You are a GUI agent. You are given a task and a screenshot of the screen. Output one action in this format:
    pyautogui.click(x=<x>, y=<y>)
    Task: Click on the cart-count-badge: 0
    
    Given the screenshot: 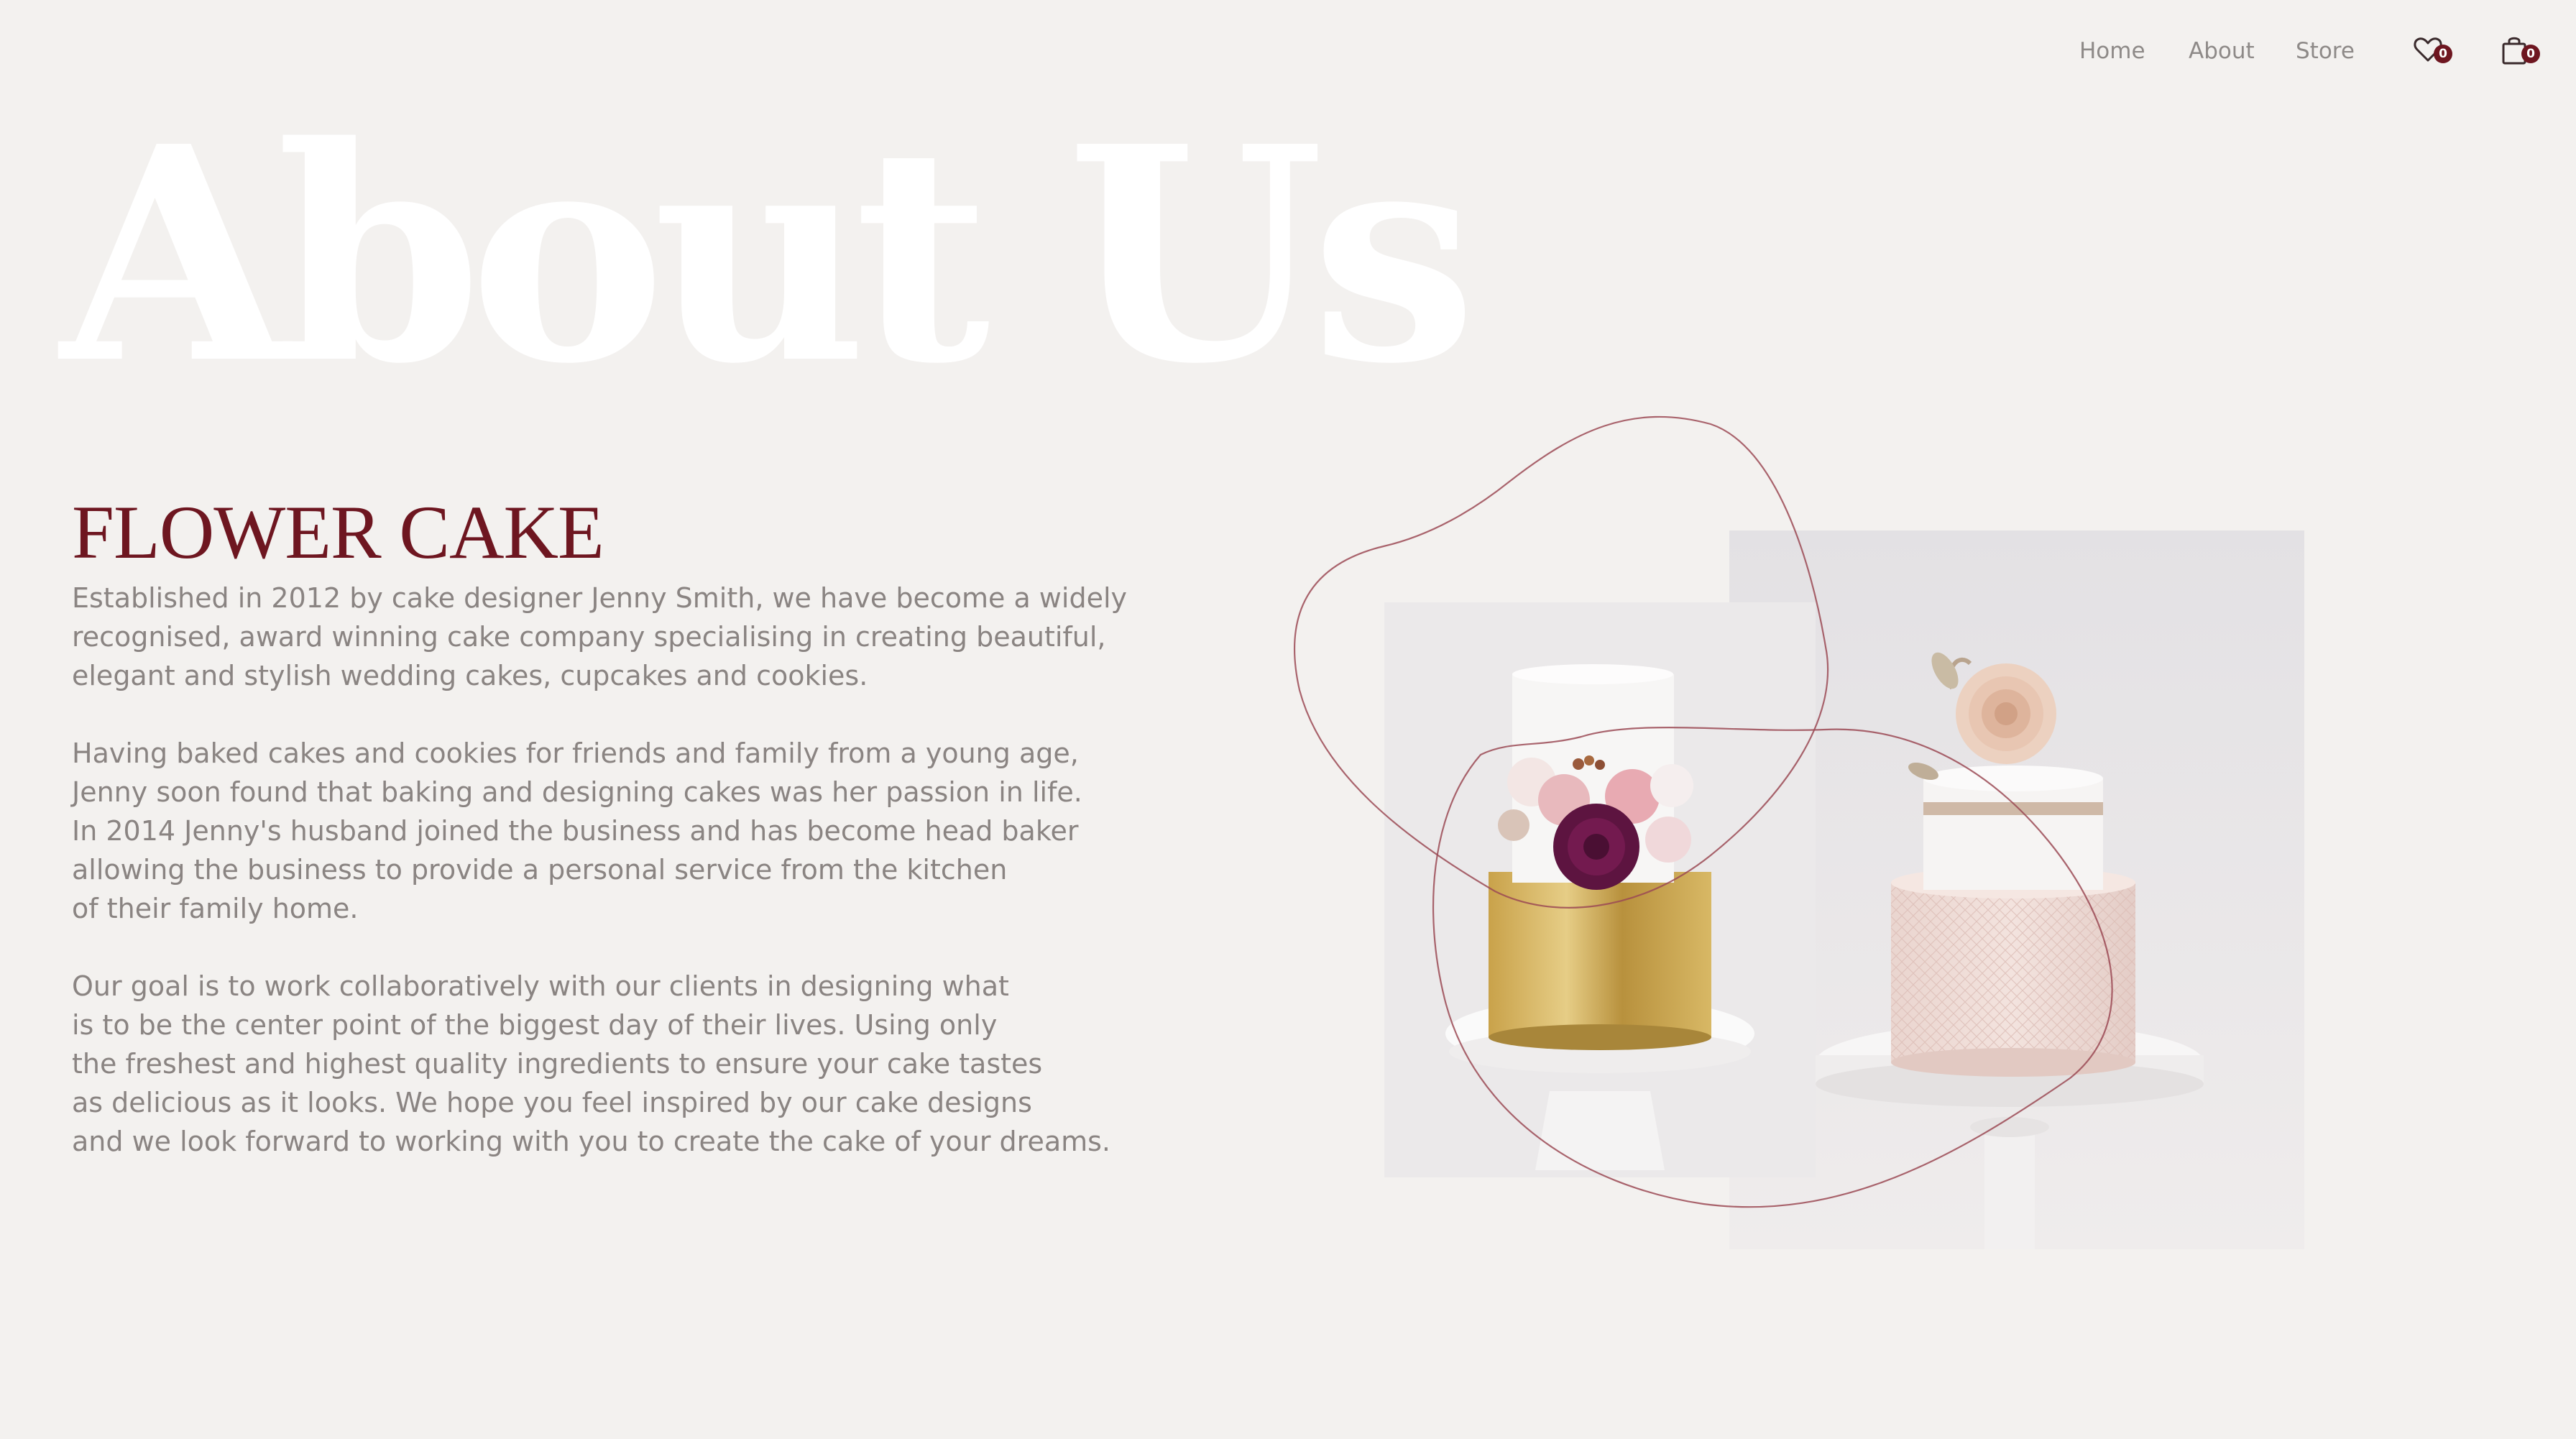 What is the action you would take?
    pyautogui.click(x=2530, y=54)
    